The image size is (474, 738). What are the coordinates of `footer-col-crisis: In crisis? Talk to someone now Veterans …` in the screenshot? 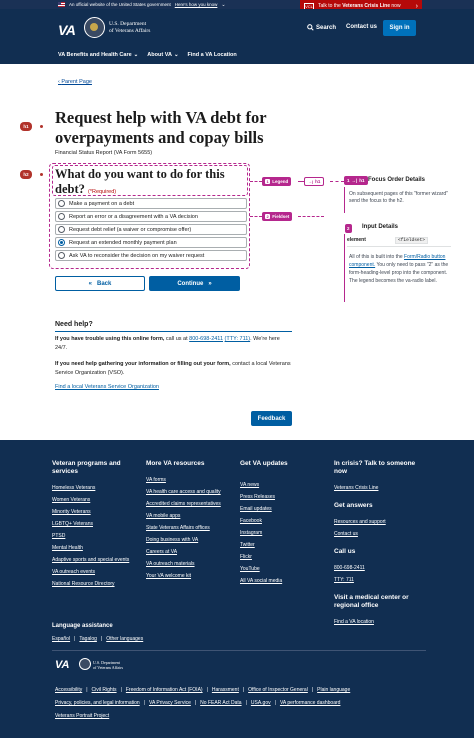 It's located at (380, 544).